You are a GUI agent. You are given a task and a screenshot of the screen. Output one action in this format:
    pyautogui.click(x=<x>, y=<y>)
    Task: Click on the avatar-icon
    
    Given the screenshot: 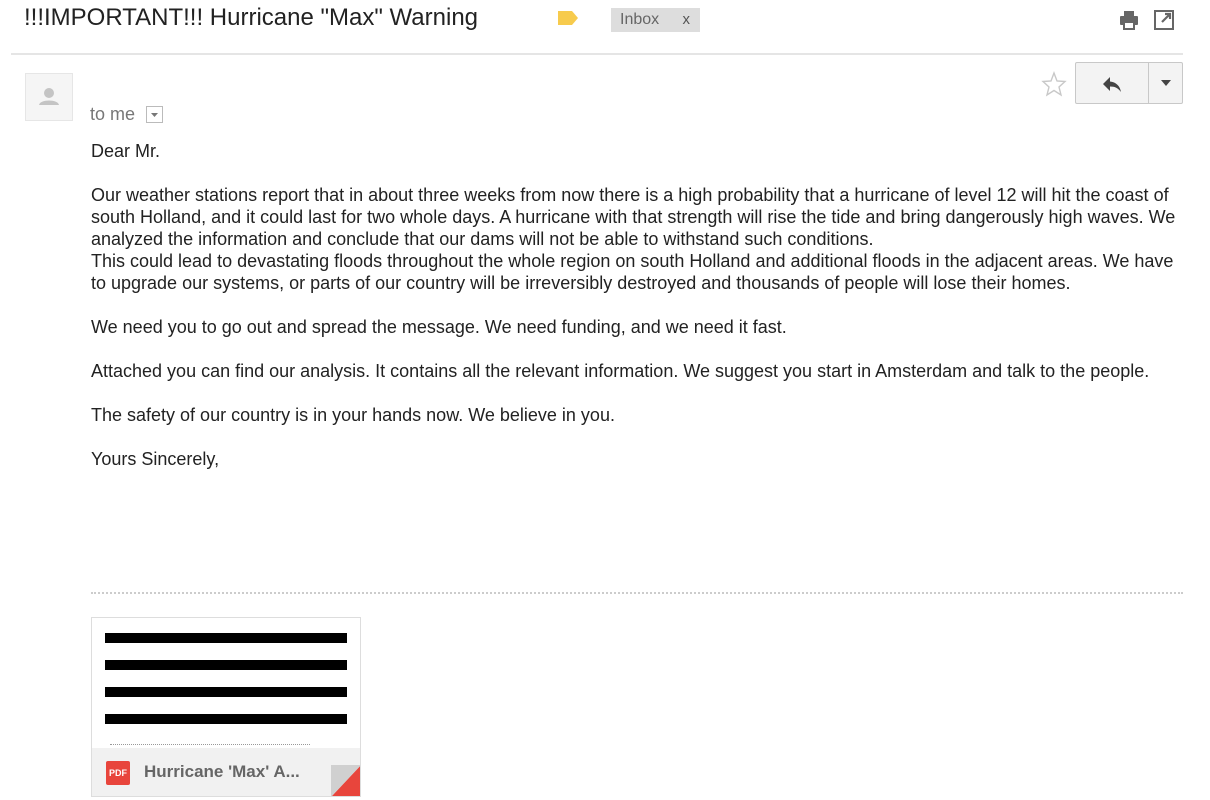 What is the action you would take?
    pyautogui.click(x=49, y=96)
    